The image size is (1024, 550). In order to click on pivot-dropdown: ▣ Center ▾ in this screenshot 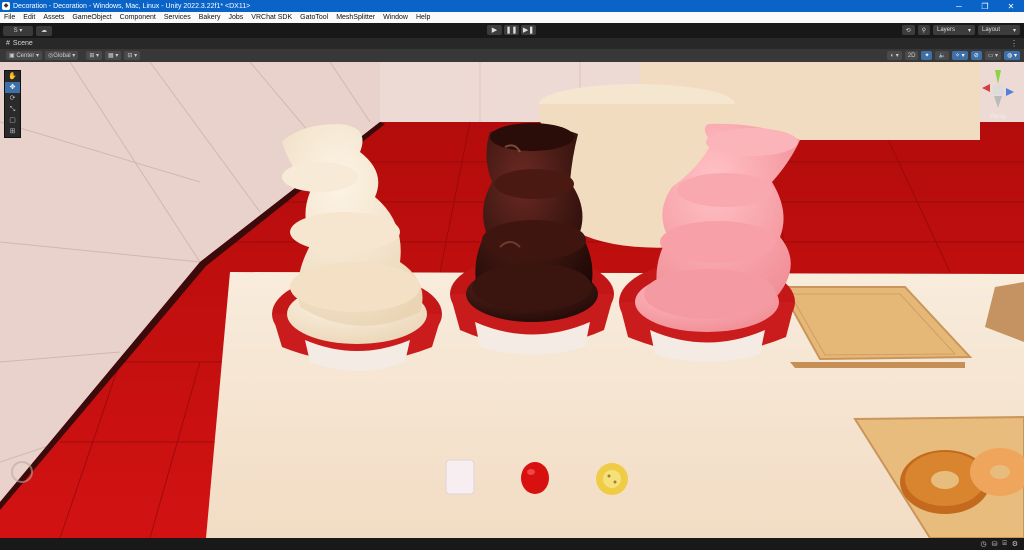, I will do `click(24, 55)`.